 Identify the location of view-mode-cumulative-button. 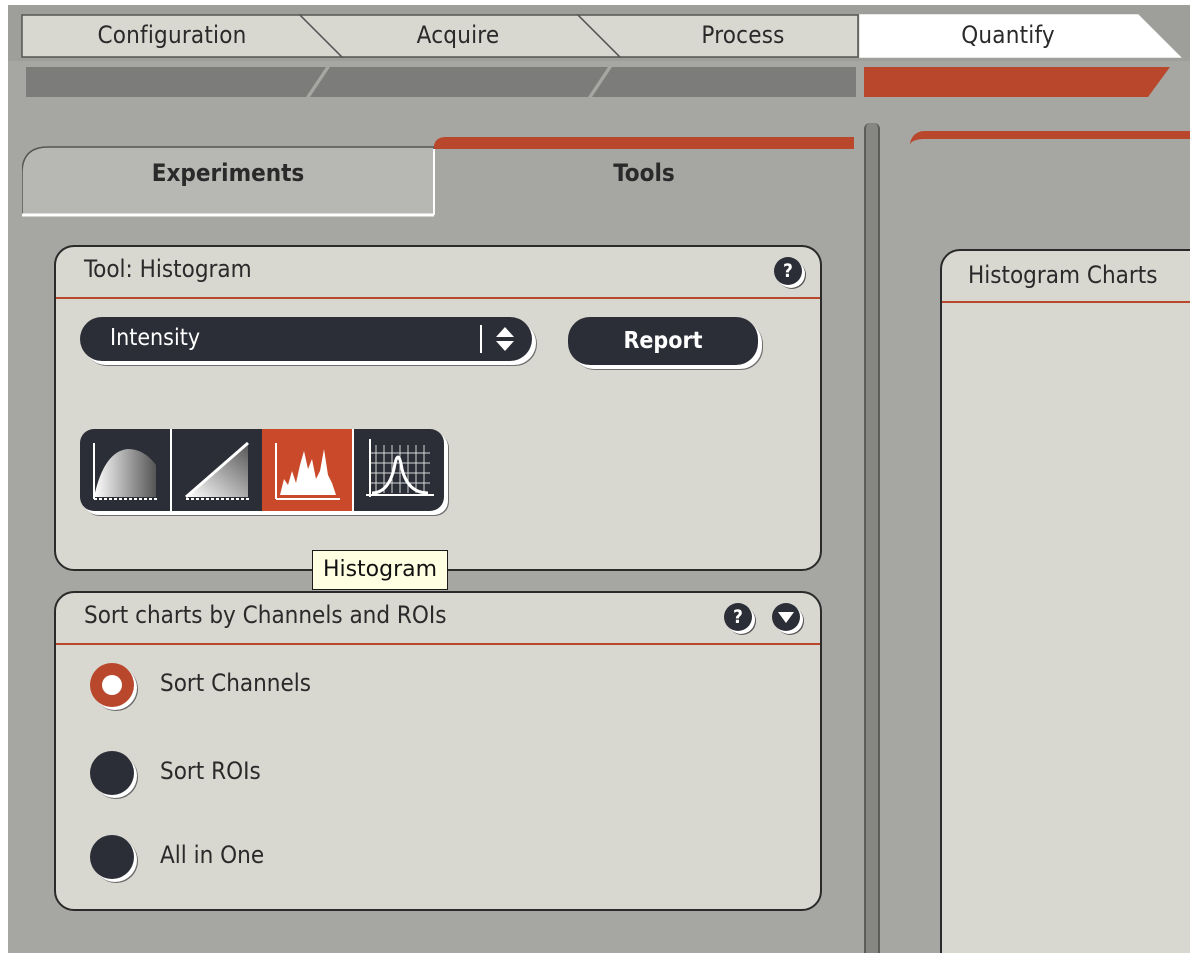
(125, 470).